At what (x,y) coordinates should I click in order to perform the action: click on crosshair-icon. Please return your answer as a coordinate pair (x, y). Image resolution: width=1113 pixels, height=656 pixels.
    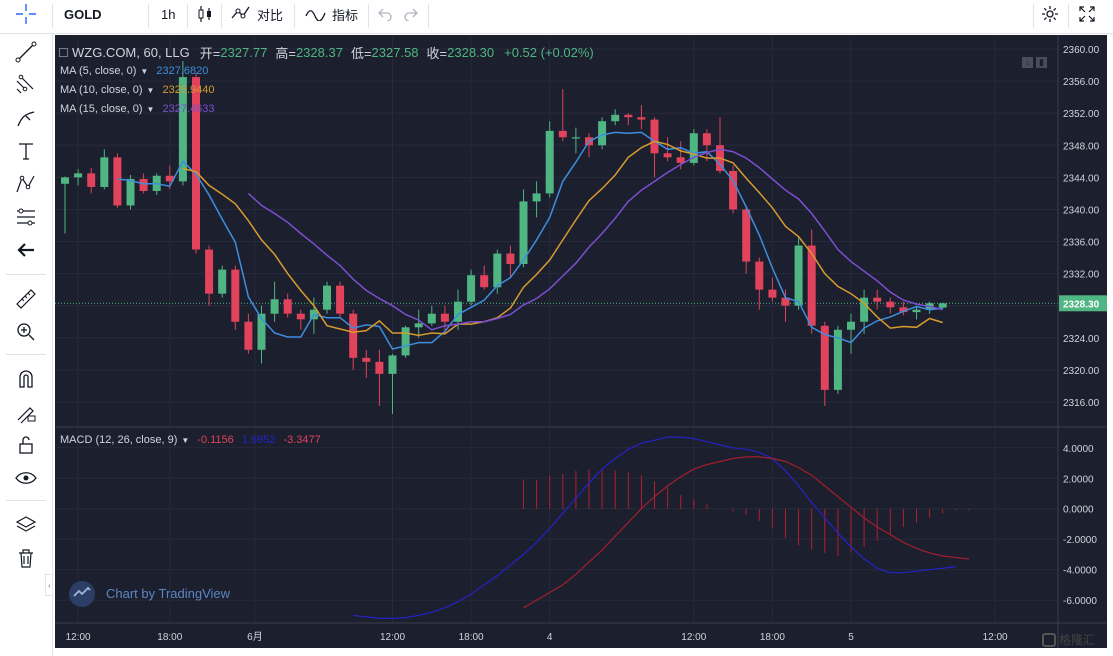
    Looking at the image, I should click on (26, 14).